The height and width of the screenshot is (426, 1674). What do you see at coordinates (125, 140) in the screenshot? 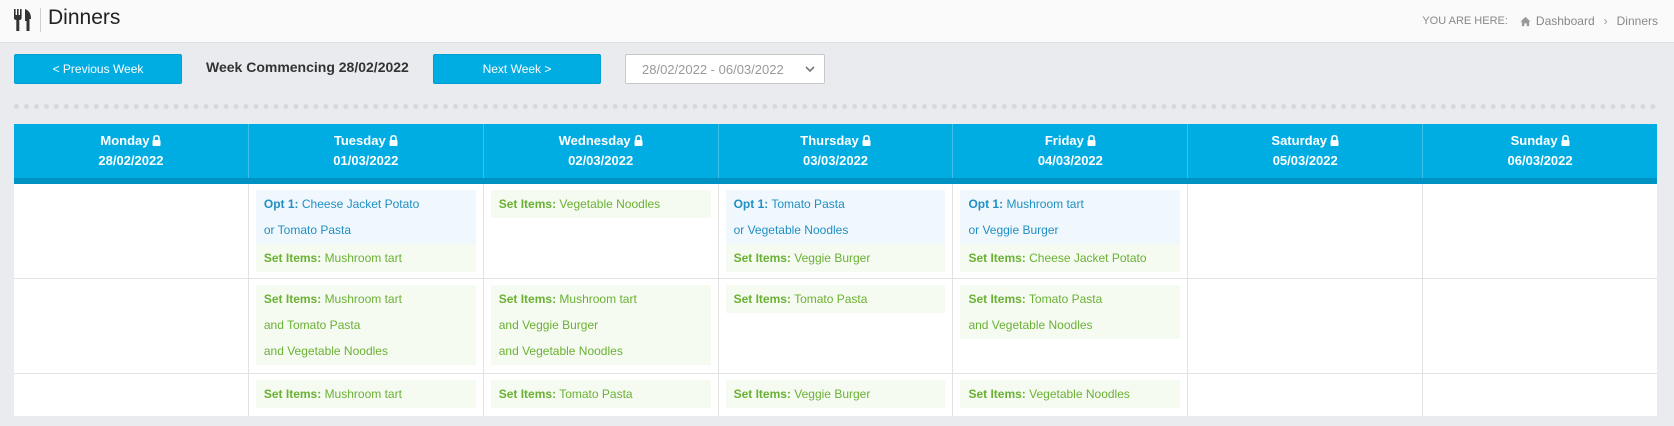
I see `day-name: Monday` at bounding box center [125, 140].